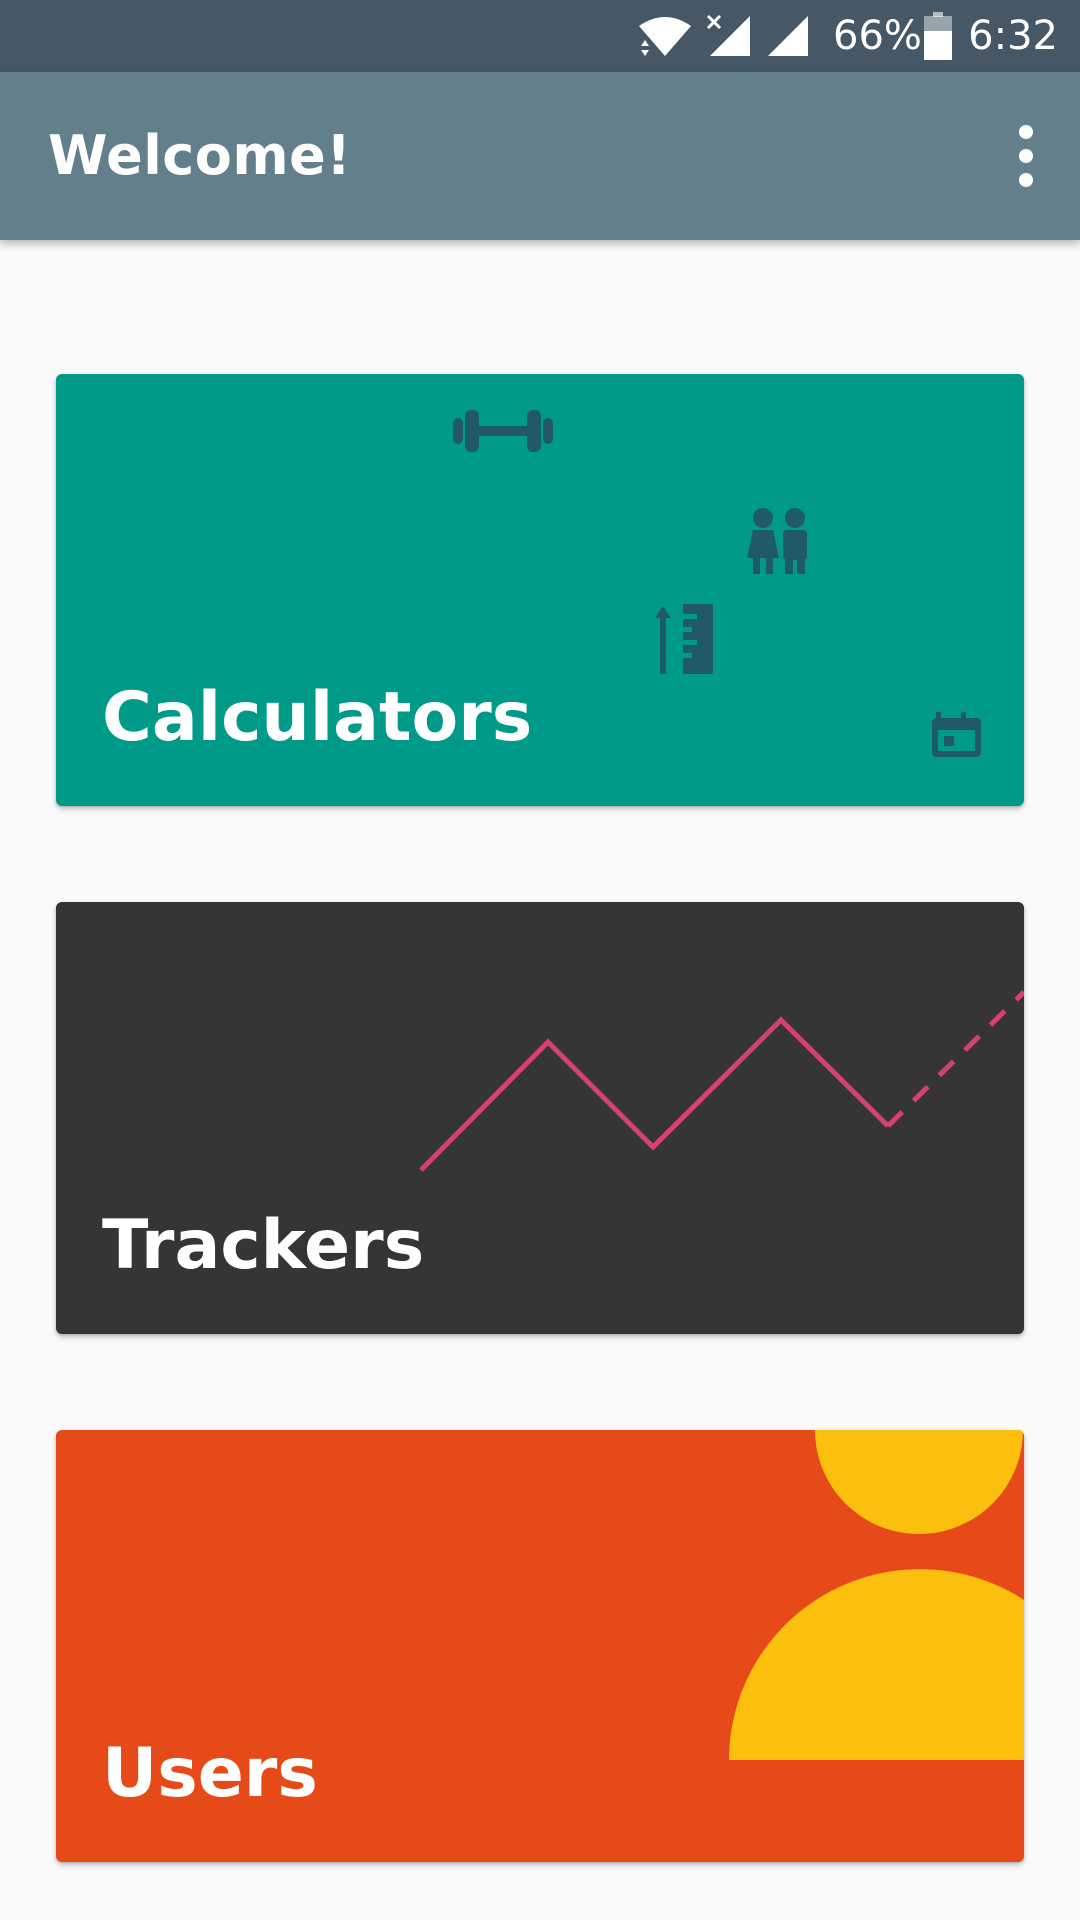 The image size is (1080, 1920). I want to click on page-title: Welcome!, so click(200, 155).